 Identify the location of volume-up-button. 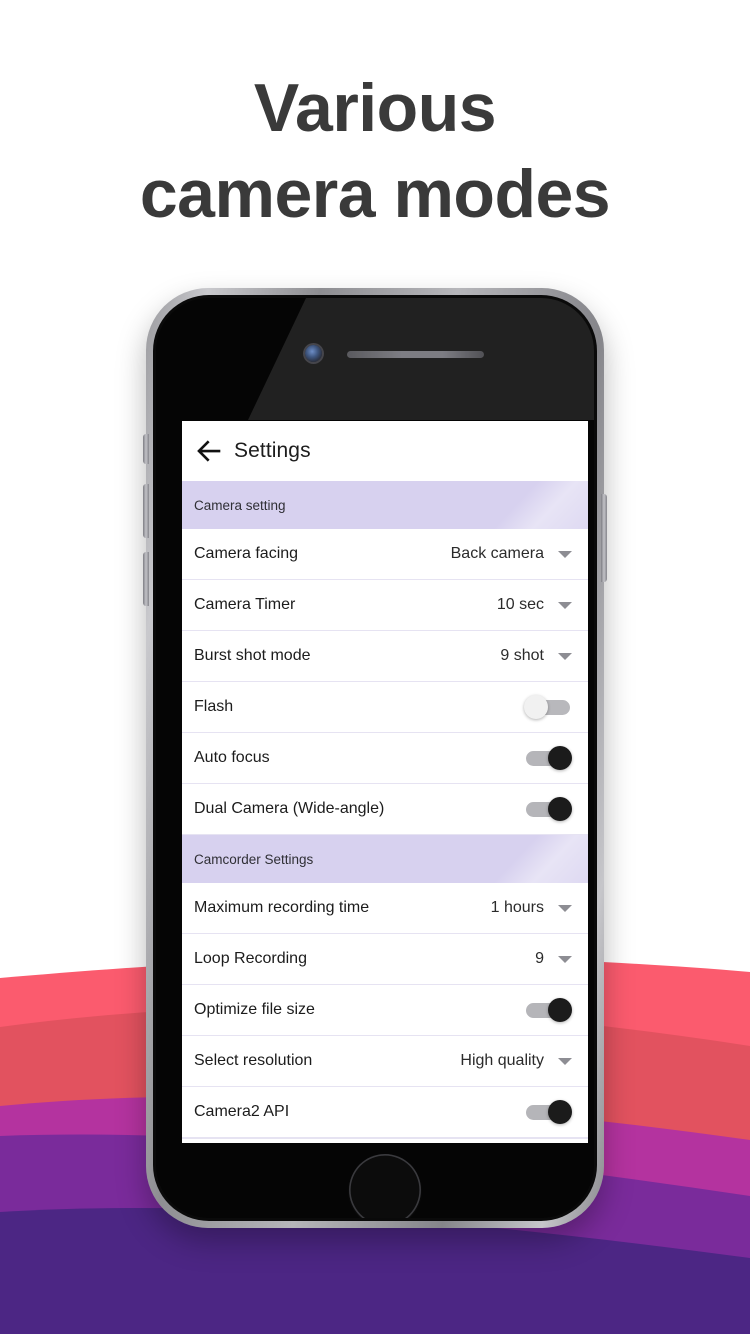
(146, 511).